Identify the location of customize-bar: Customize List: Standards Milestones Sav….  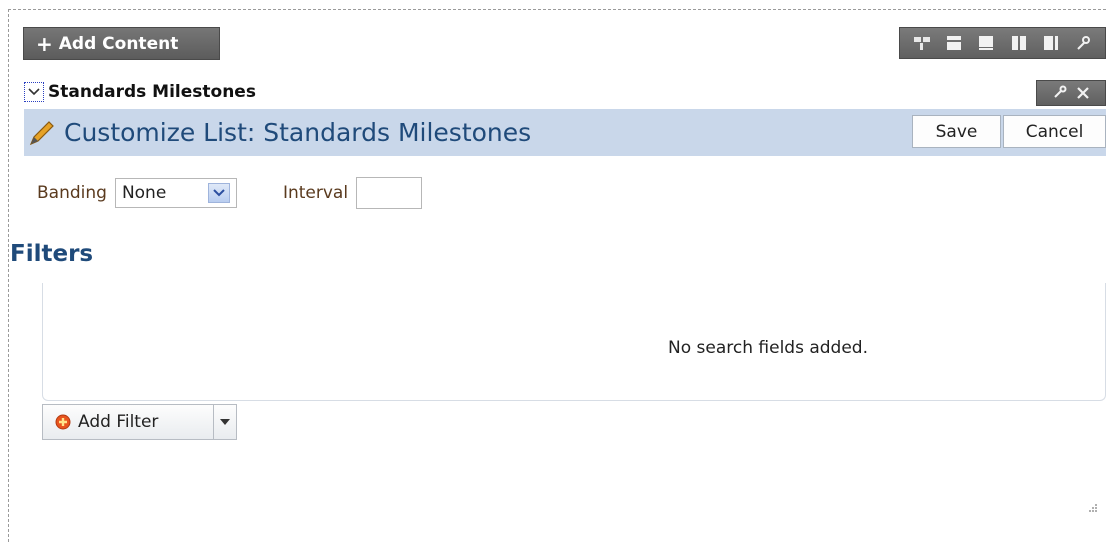
(565, 132).